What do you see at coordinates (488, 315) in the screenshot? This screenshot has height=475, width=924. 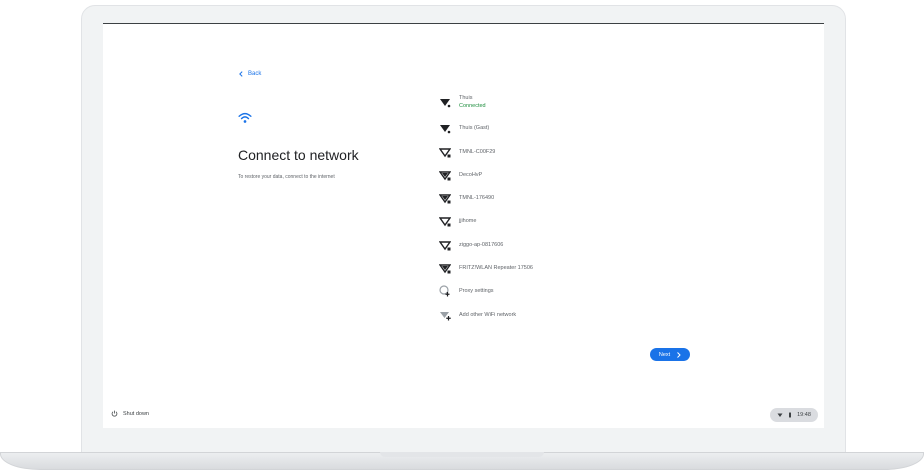 I see `network-name: Add other WiFi network` at bounding box center [488, 315].